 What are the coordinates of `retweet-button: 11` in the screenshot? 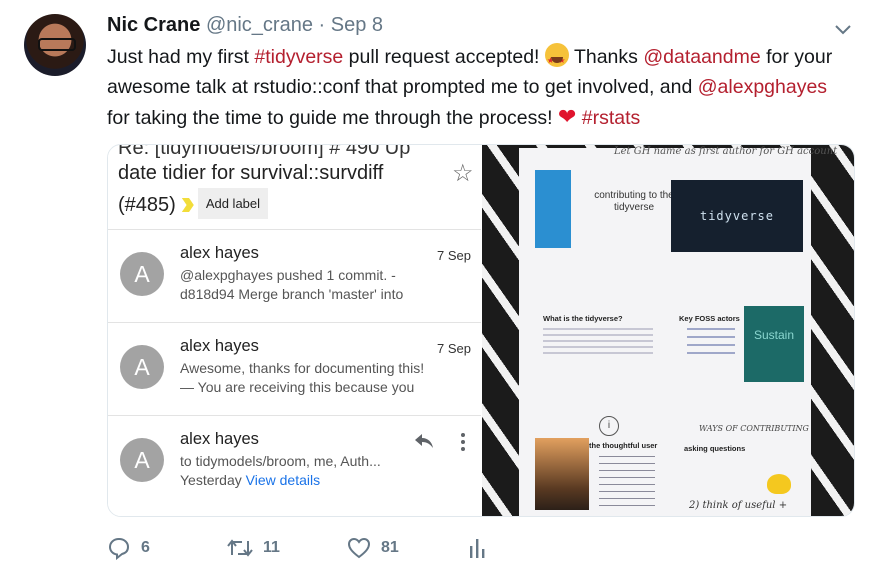 It's located at (253, 548).